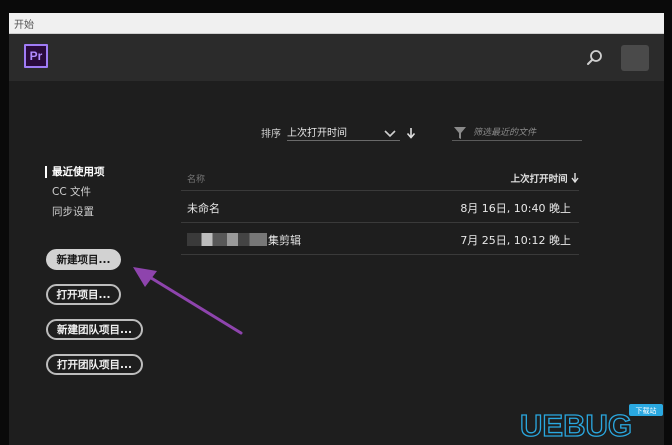 This screenshot has height=445, width=672. What do you see at coordinates (188, 301) in the screenshot?
I see `annotation-arrow` at bounding box center [188, 301].